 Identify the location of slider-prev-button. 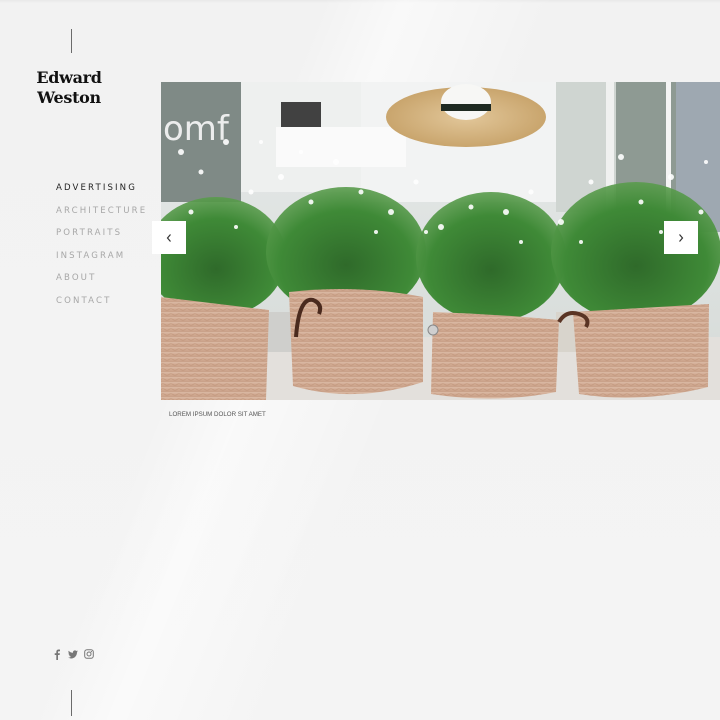
(169, 237).